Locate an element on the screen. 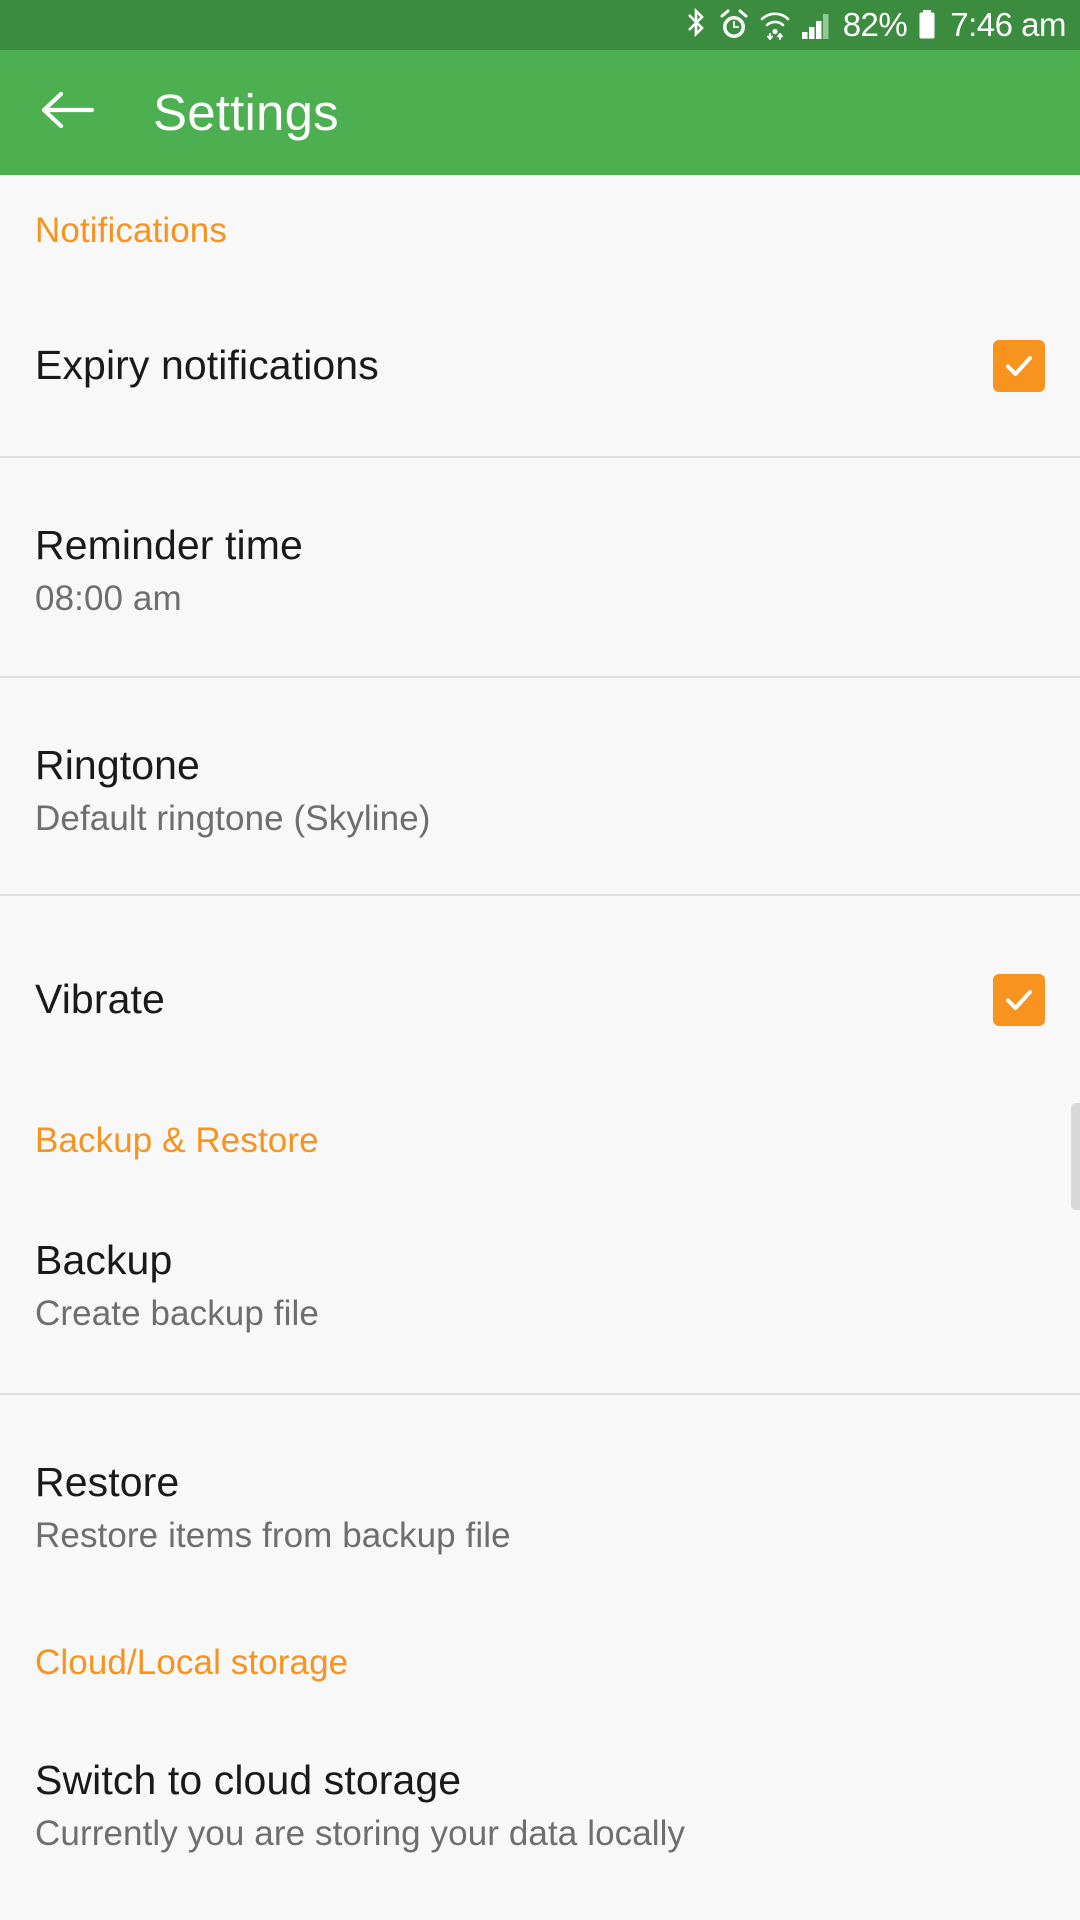 The width and height of the screenshot is (1080, 1920). pref-summary: Restore items from backup file is located at coordinates (273, 1536).